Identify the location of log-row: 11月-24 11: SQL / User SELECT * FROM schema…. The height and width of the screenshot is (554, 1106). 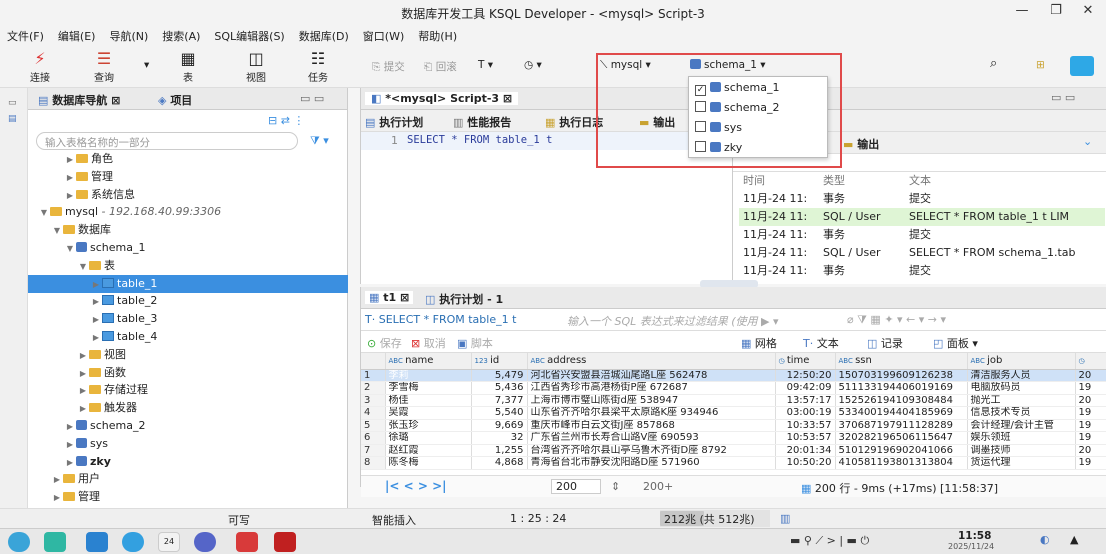
(922, 253).